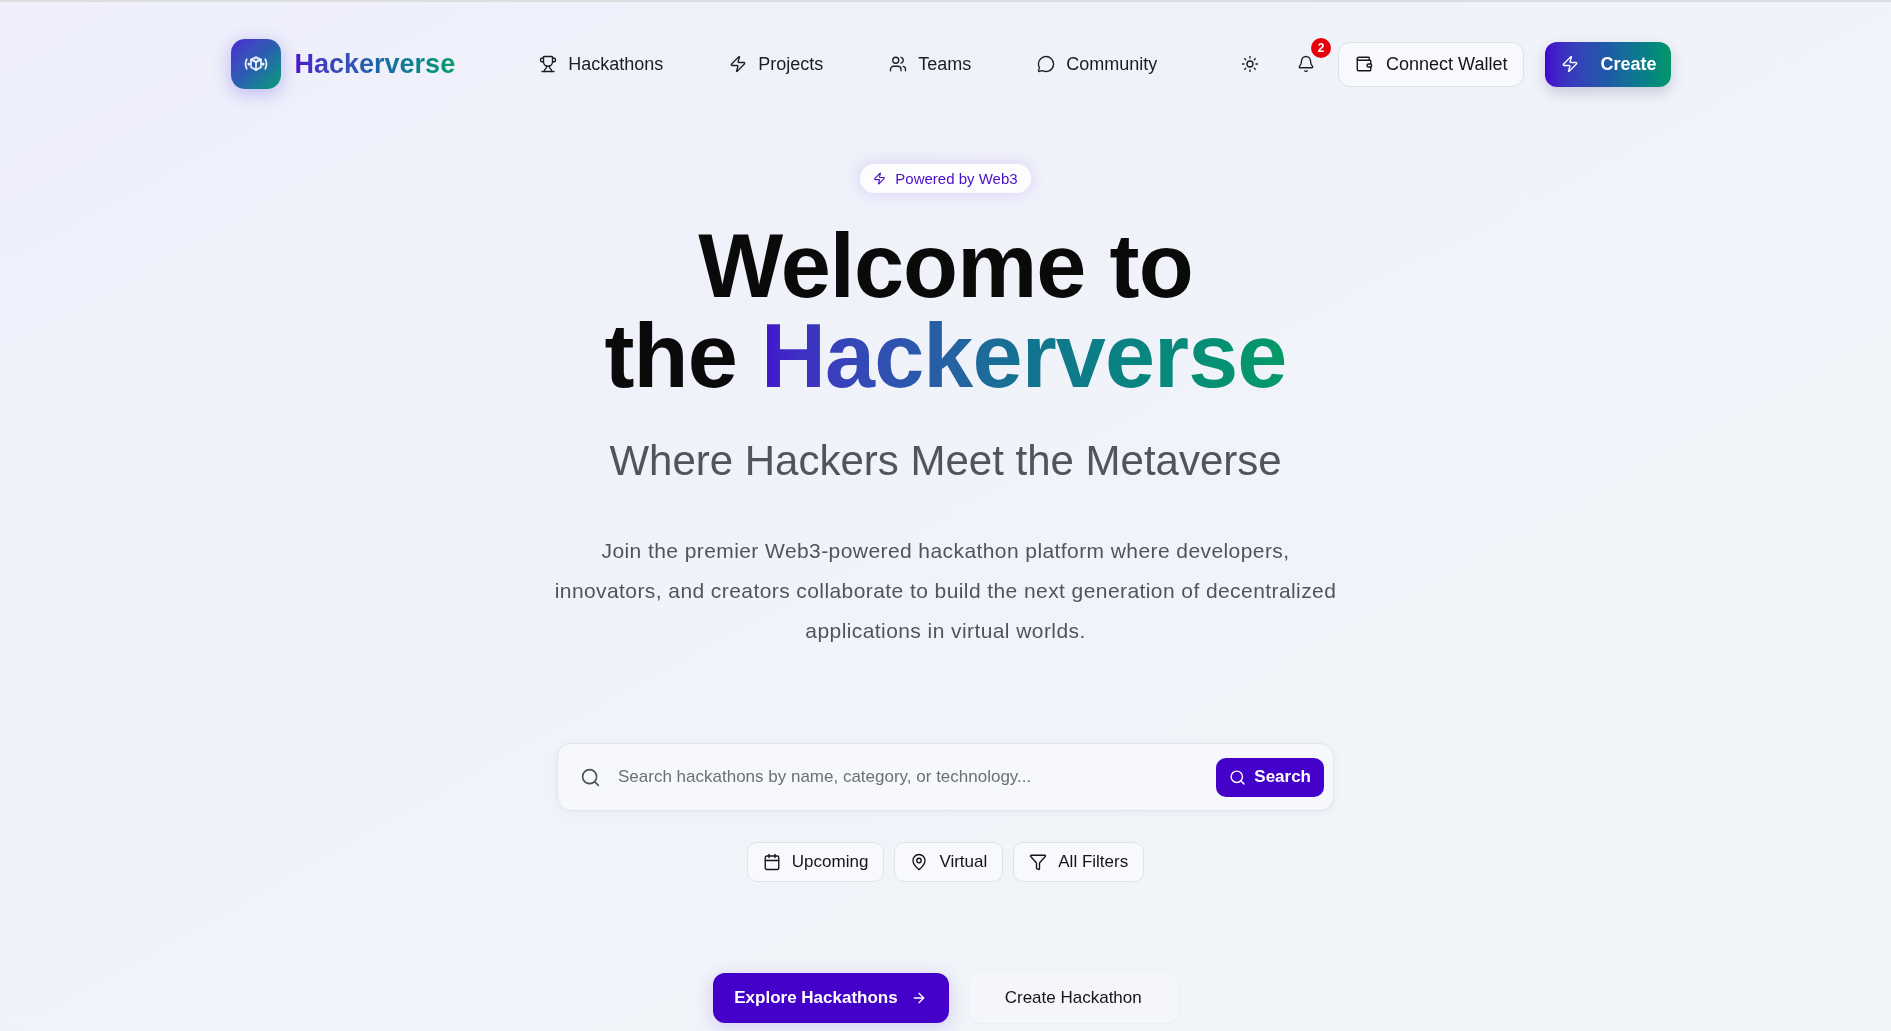 The height and width of the screenshot is (1031, 1891). Describe the element at coordinates (548, 64) in the screenshot. I see `trophy-icon` at that location.